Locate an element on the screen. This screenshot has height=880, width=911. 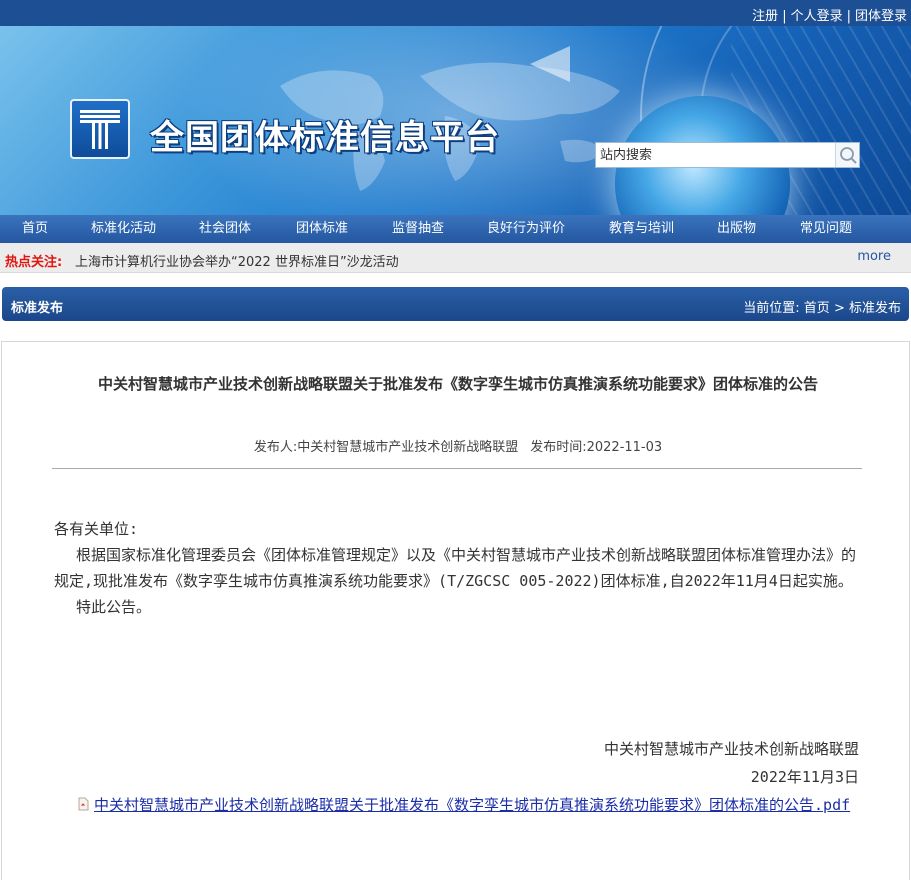
title-divider is located at coordinates (457, 468).